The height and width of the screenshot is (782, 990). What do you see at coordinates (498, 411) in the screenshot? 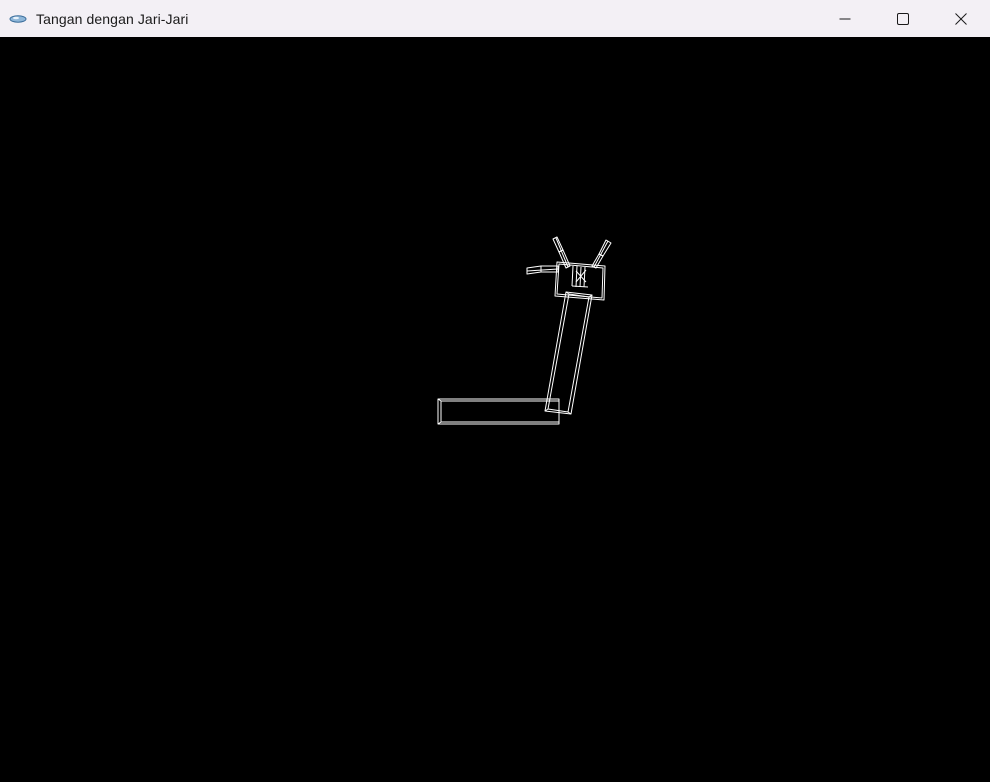
I see `upper-arm-segment` at bounding box center [498, 411].